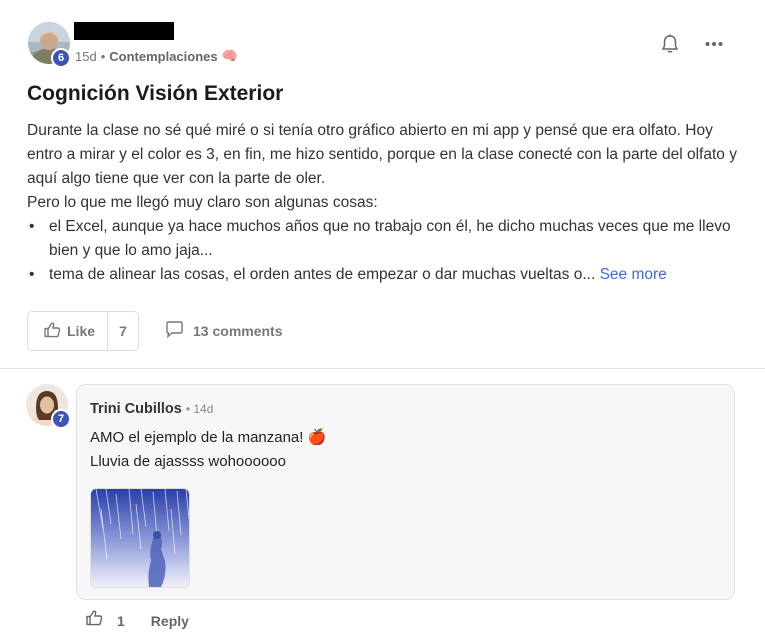 The image size is (765, 638). What do you see at coordinates (238, 331) in the screenshot?
I see `comments-count-label: 13 comments` at bounding box center [238, 331].